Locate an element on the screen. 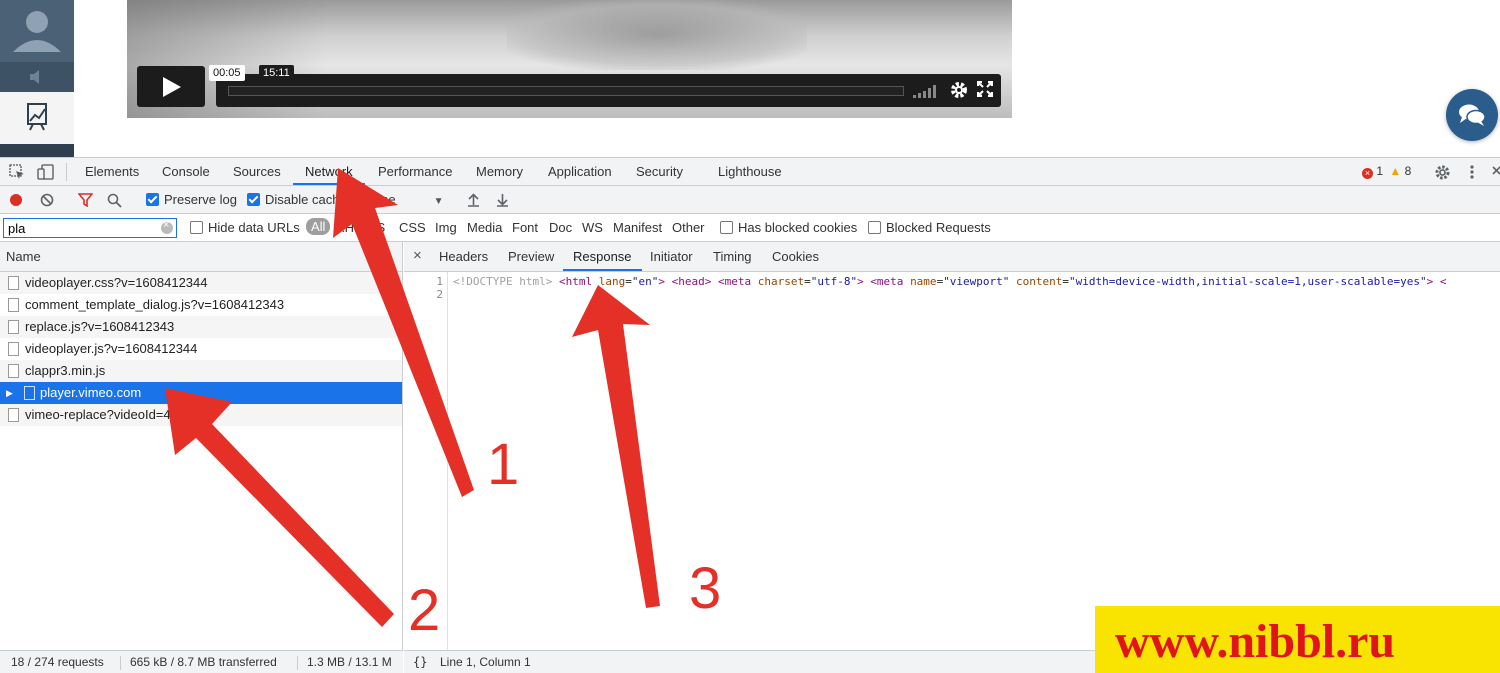 The image size is (1500, 673). transferred-size: 665 kB / 8.7 MB transferred is located at coordinates (203, 662).